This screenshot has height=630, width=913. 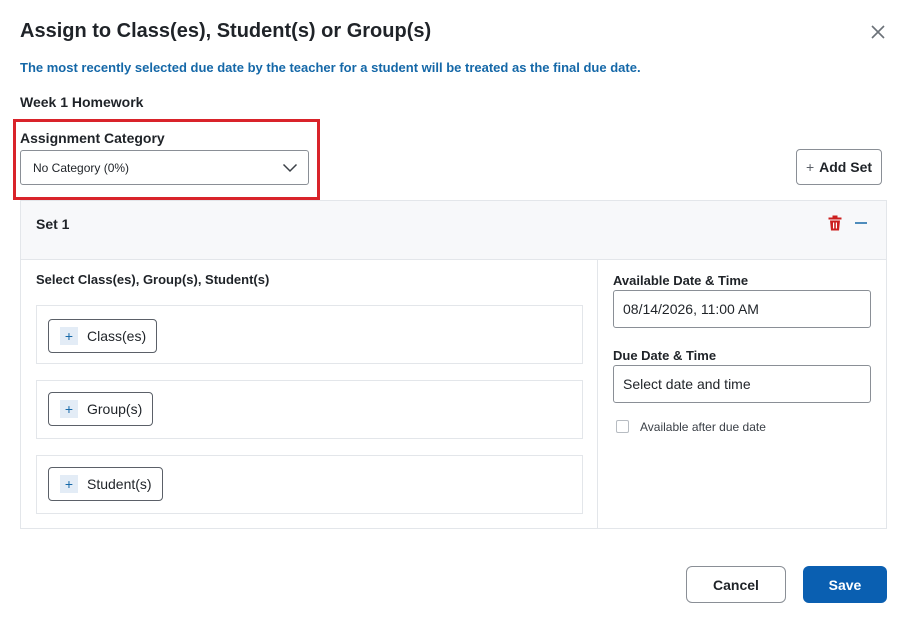 What do you see at coordinates (453, 230) in the screenshot?
I see `set-header` at bounding box center [453, 230].